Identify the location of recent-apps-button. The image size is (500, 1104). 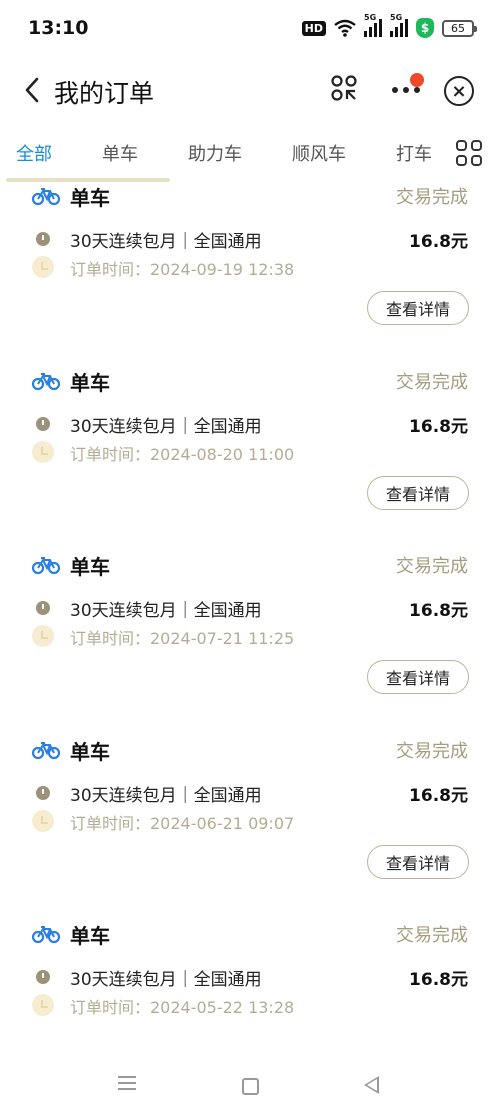
(127, 1085).